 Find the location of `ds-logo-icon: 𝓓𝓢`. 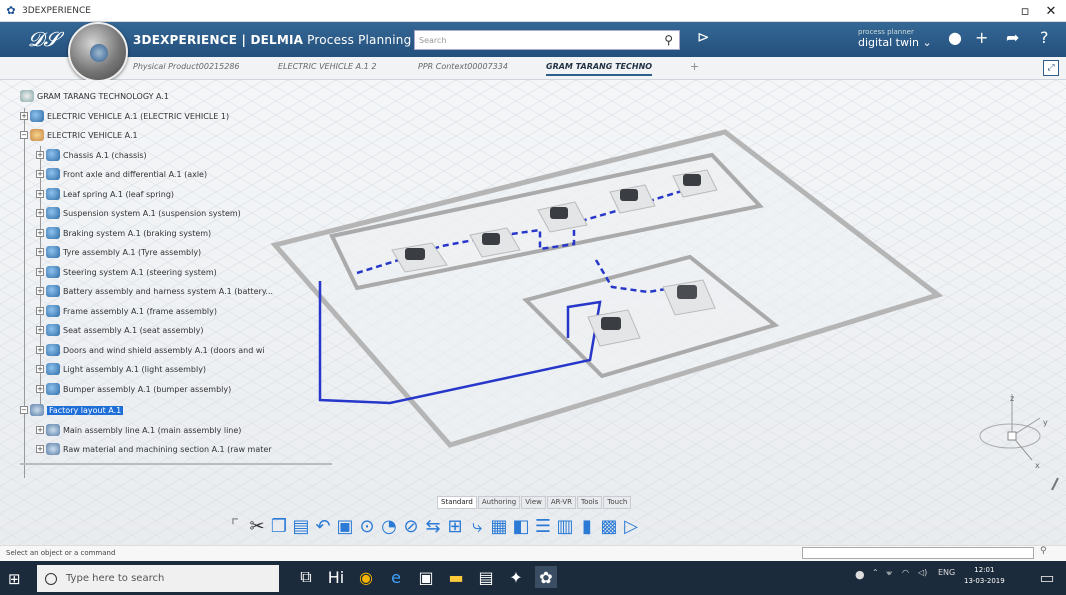

ds-logo-icon: 𝓓𝓢 is located at coordinates (43, 39).